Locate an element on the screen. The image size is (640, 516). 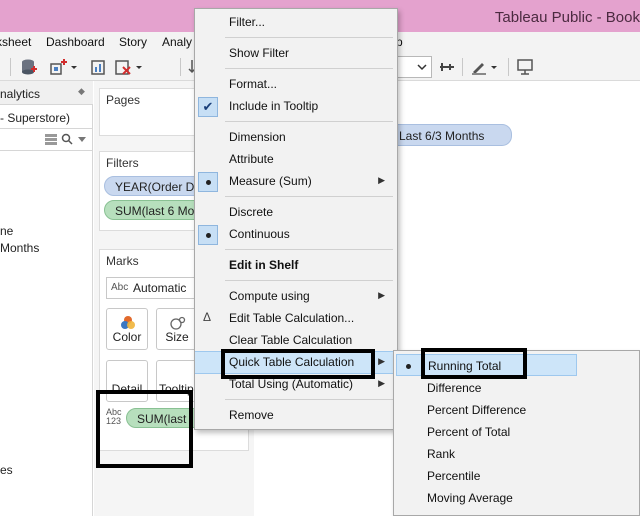
list-view-icon is located at coordinates (51, 139).